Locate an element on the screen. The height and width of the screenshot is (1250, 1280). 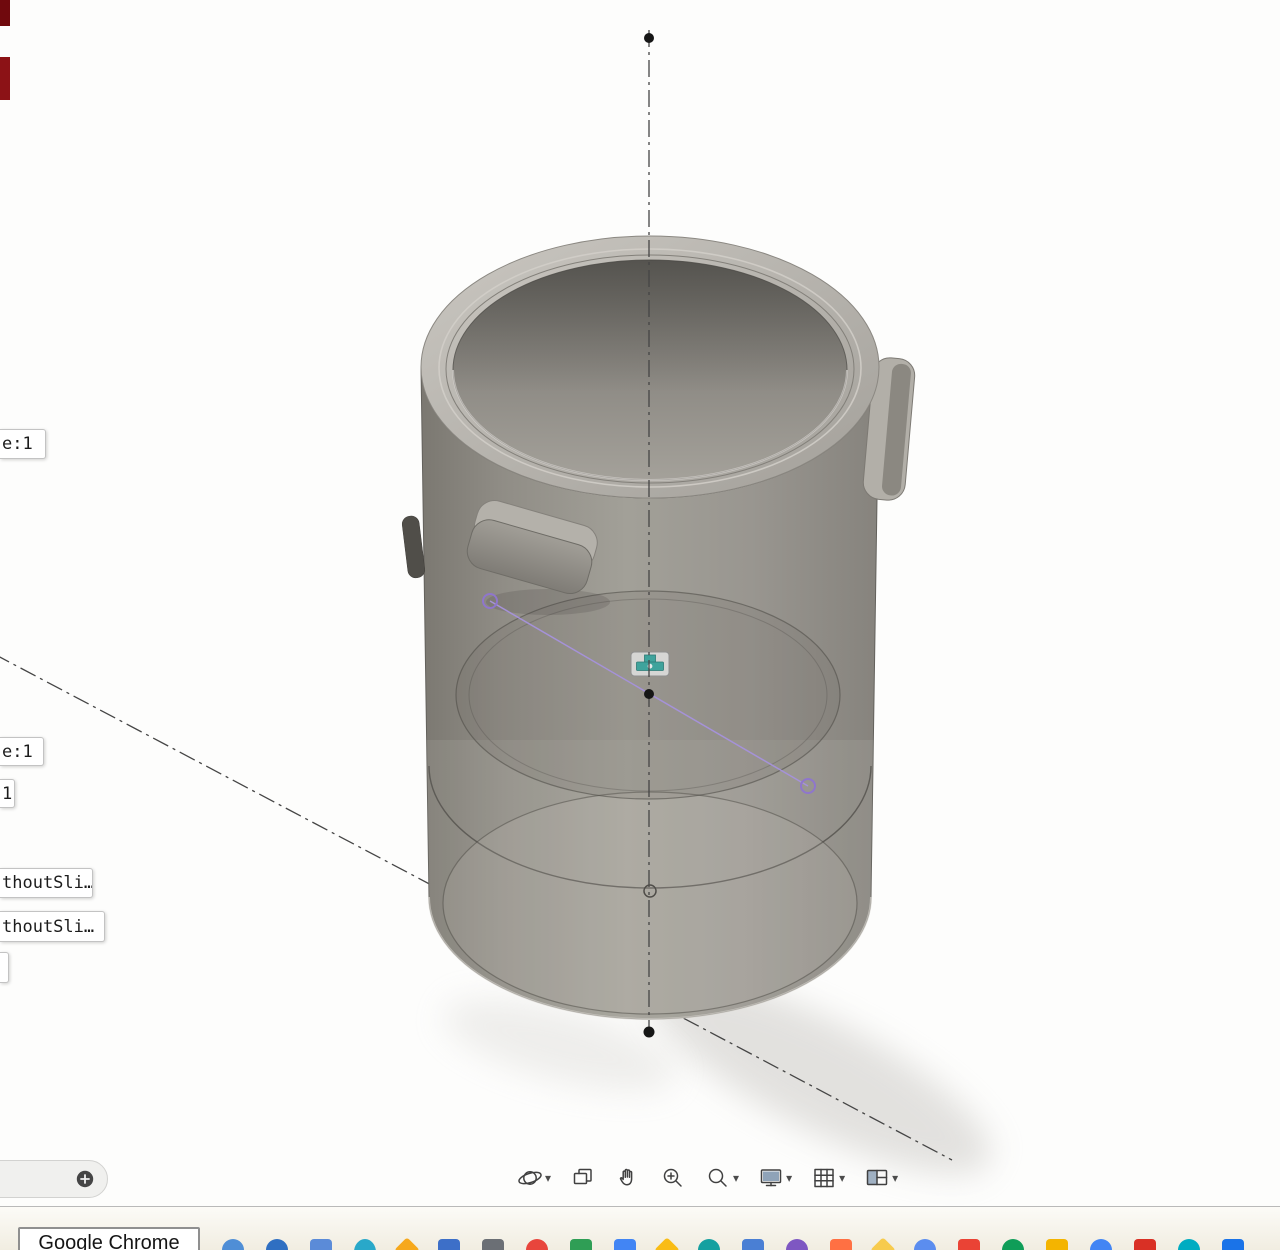
axis-point-middle is located at coordinates (649, 694).